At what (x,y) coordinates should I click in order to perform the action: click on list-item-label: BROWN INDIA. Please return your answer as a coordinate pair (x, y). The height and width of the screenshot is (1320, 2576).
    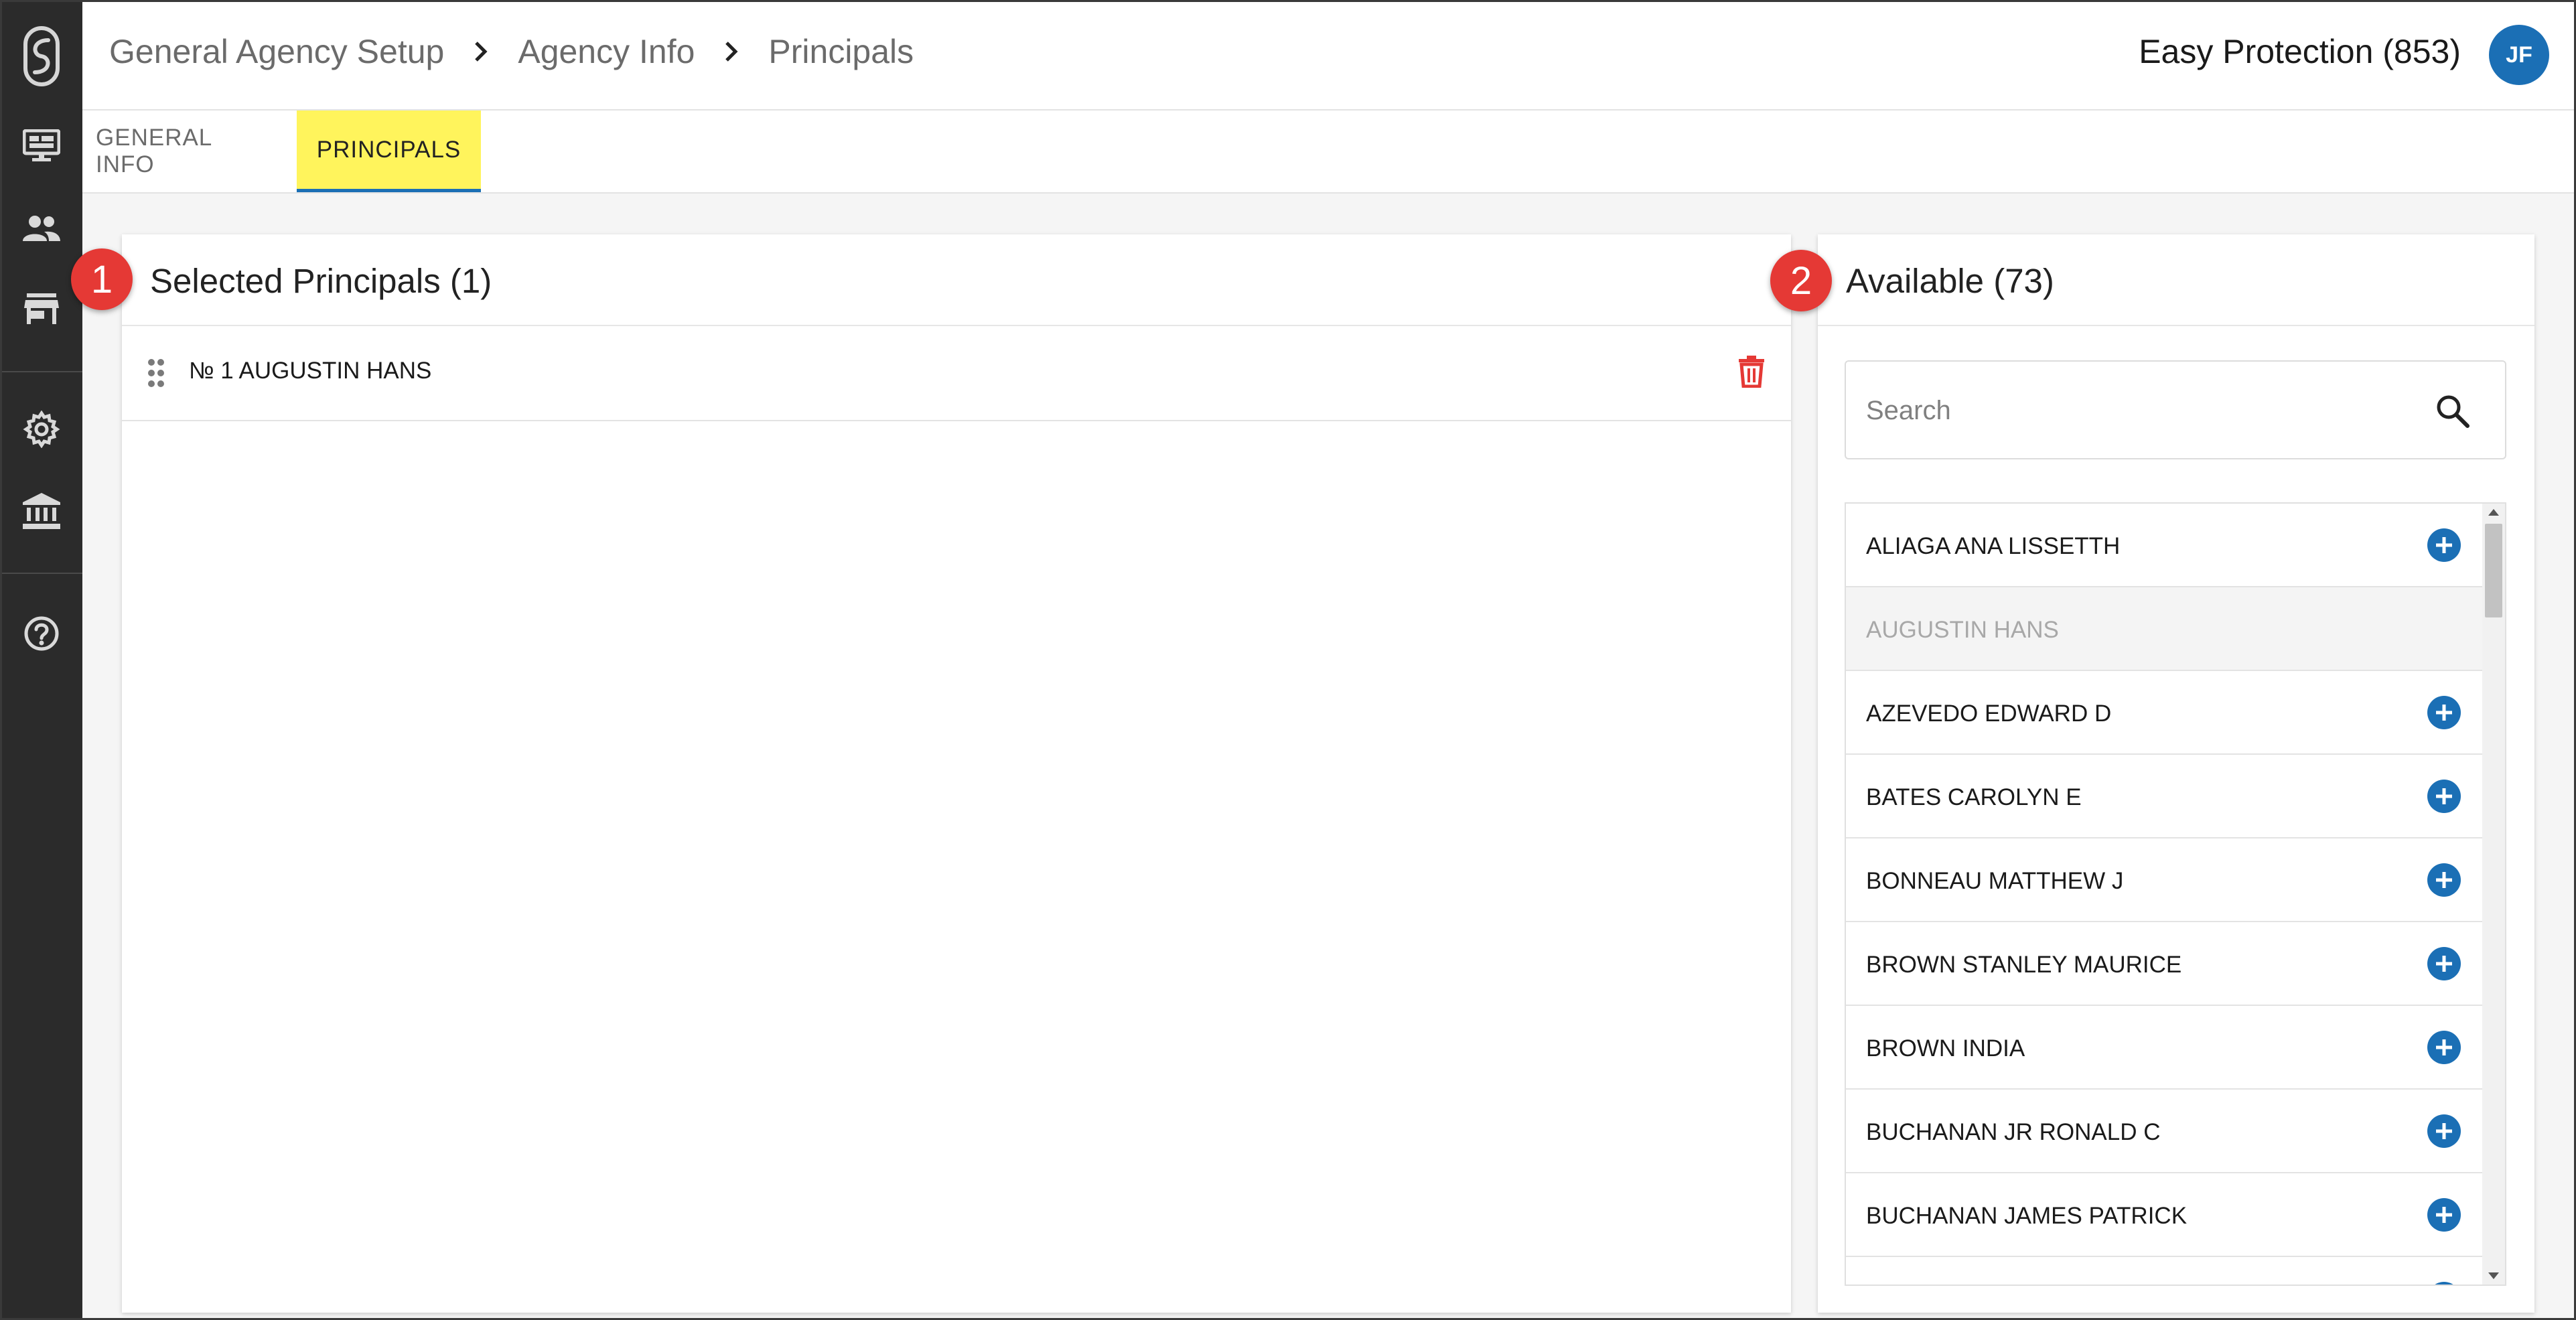
    Looking at the image, I should click on (1945, 1048).